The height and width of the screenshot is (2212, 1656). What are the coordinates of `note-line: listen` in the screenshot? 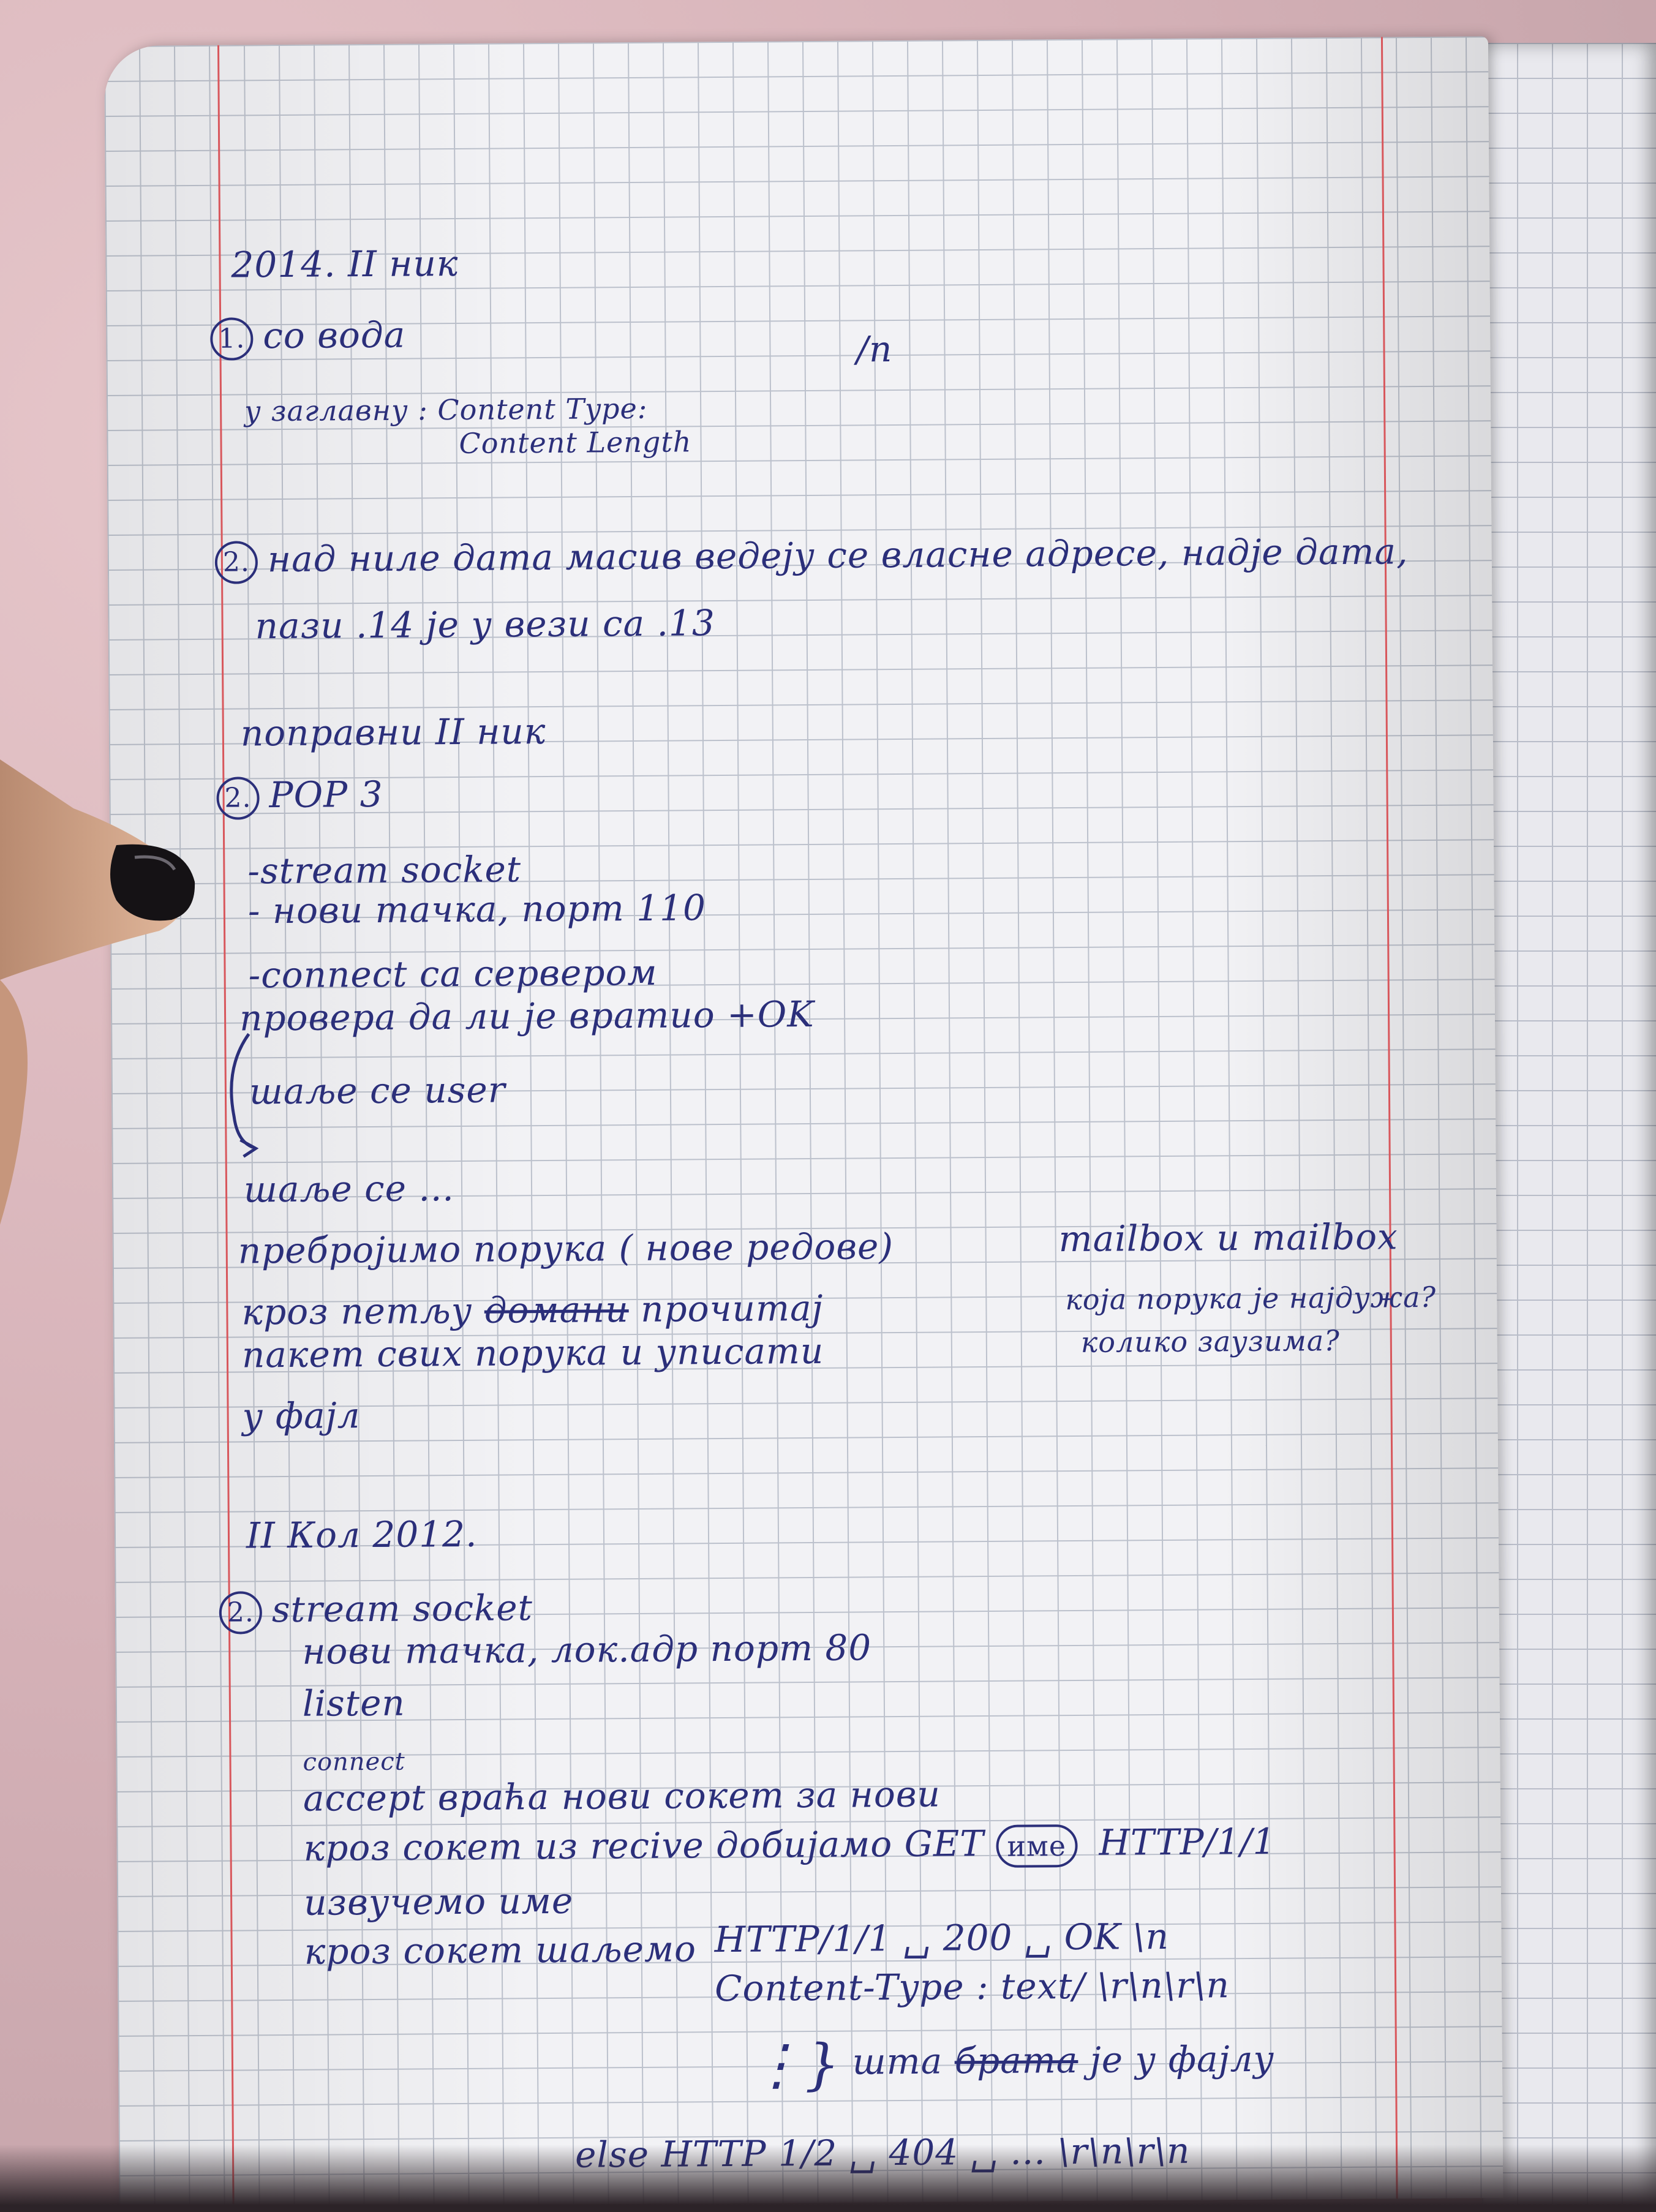 It's located at (353, 1703).